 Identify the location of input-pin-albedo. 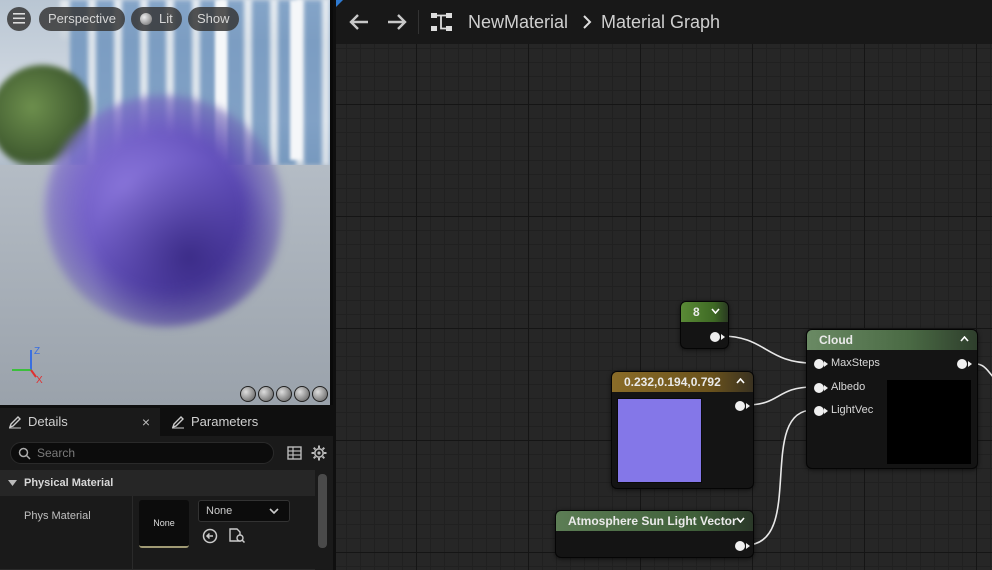
(819, 388).